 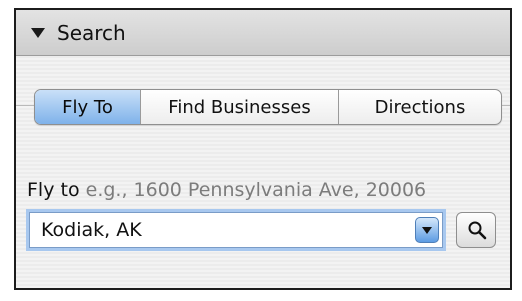 I want to click on tab-directions: Directions, so click(x=420, y=107).